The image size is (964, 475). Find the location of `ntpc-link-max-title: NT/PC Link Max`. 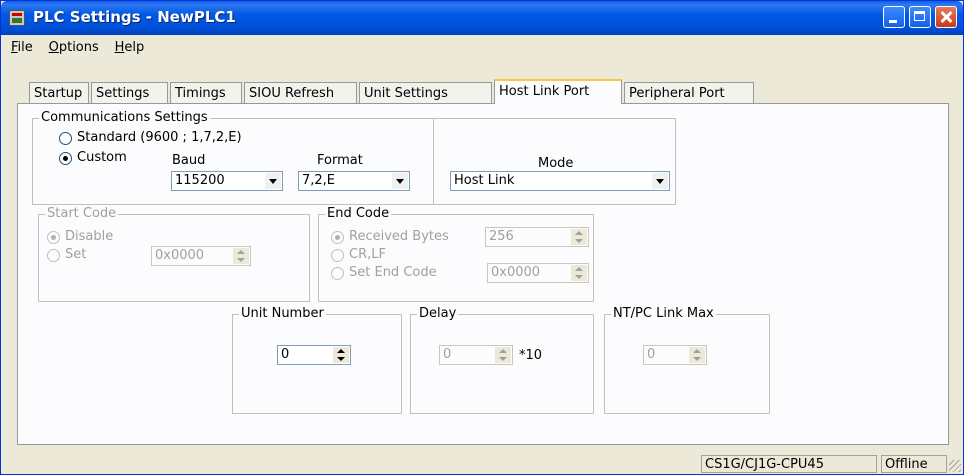

ntpc-link-max-title: NT/PC Link Max is located at coordinates (663, 314).